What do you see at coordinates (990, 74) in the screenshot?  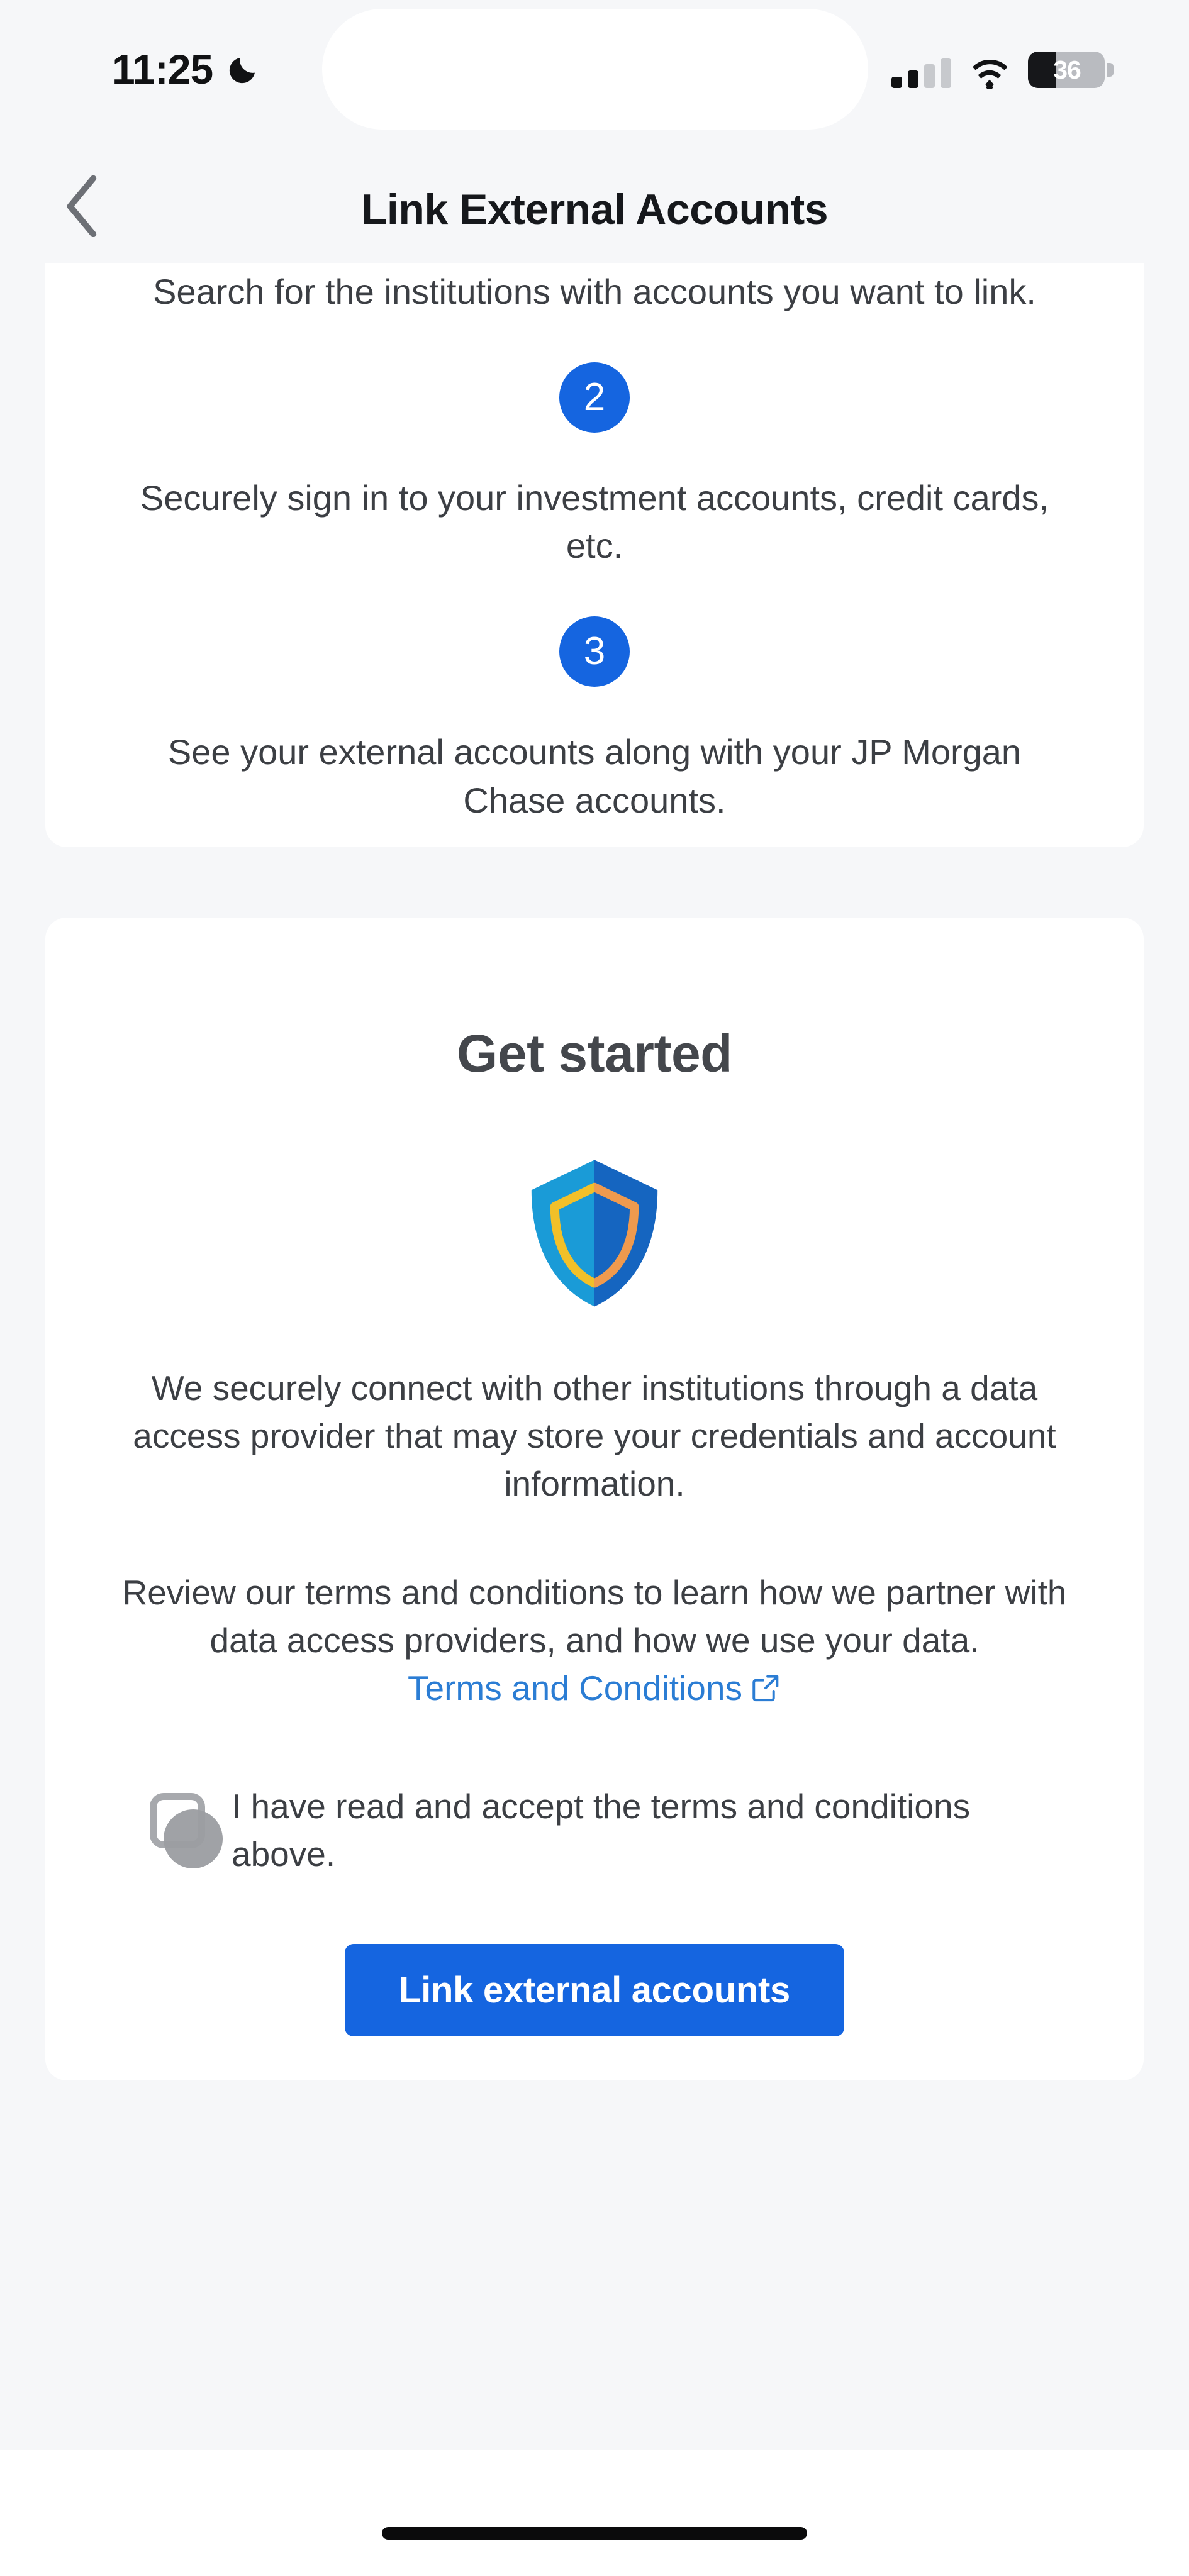 I see `wifi-icon` at bounding box center [990, 74].